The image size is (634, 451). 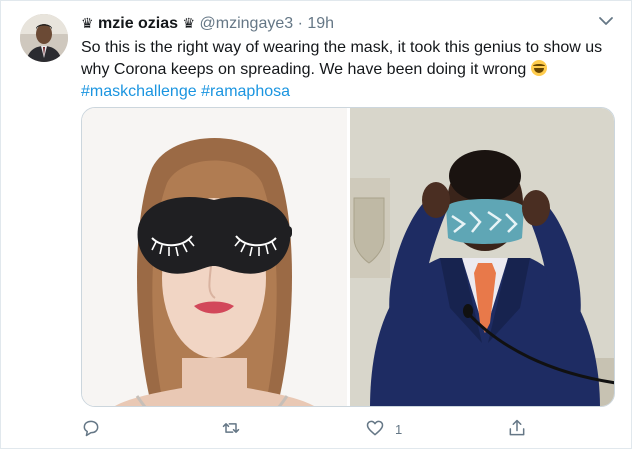 What do you see at coordinates (91, 429) in the screenshot?
I see `reply-icon` at bounding box center [91, 429].